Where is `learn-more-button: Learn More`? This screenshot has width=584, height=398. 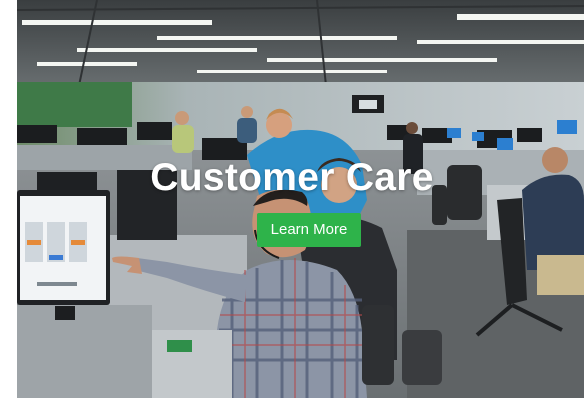 learn-more-button: Learn More is located at coordinates (309, 230).